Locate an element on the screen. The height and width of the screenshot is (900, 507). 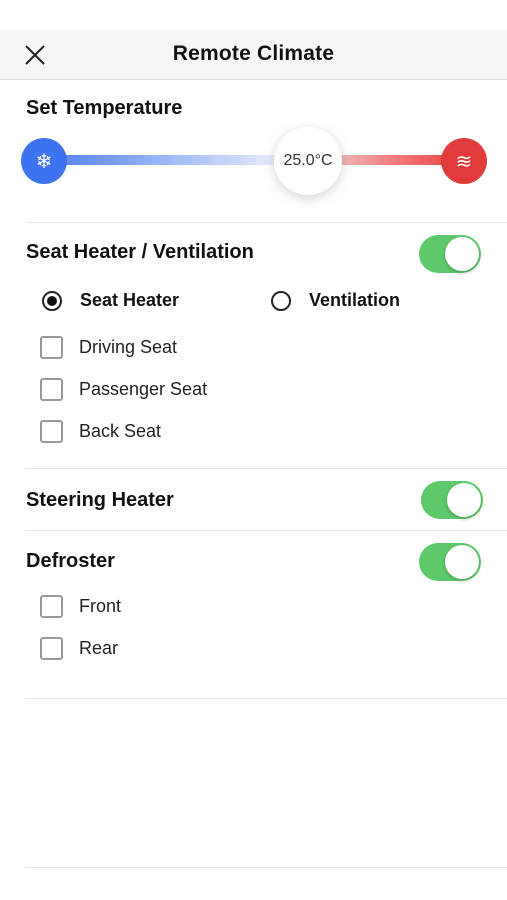
seat-toggle is located at coordinates (450, 254).